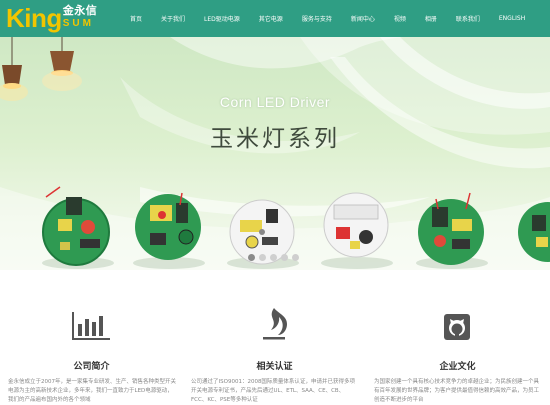 The height and width of the screenshot is (405, 550). What do you see at coordinates (400, 18) in the screenshot?
I see `nav-item-video: 视频` at bounding box center [400, 18].